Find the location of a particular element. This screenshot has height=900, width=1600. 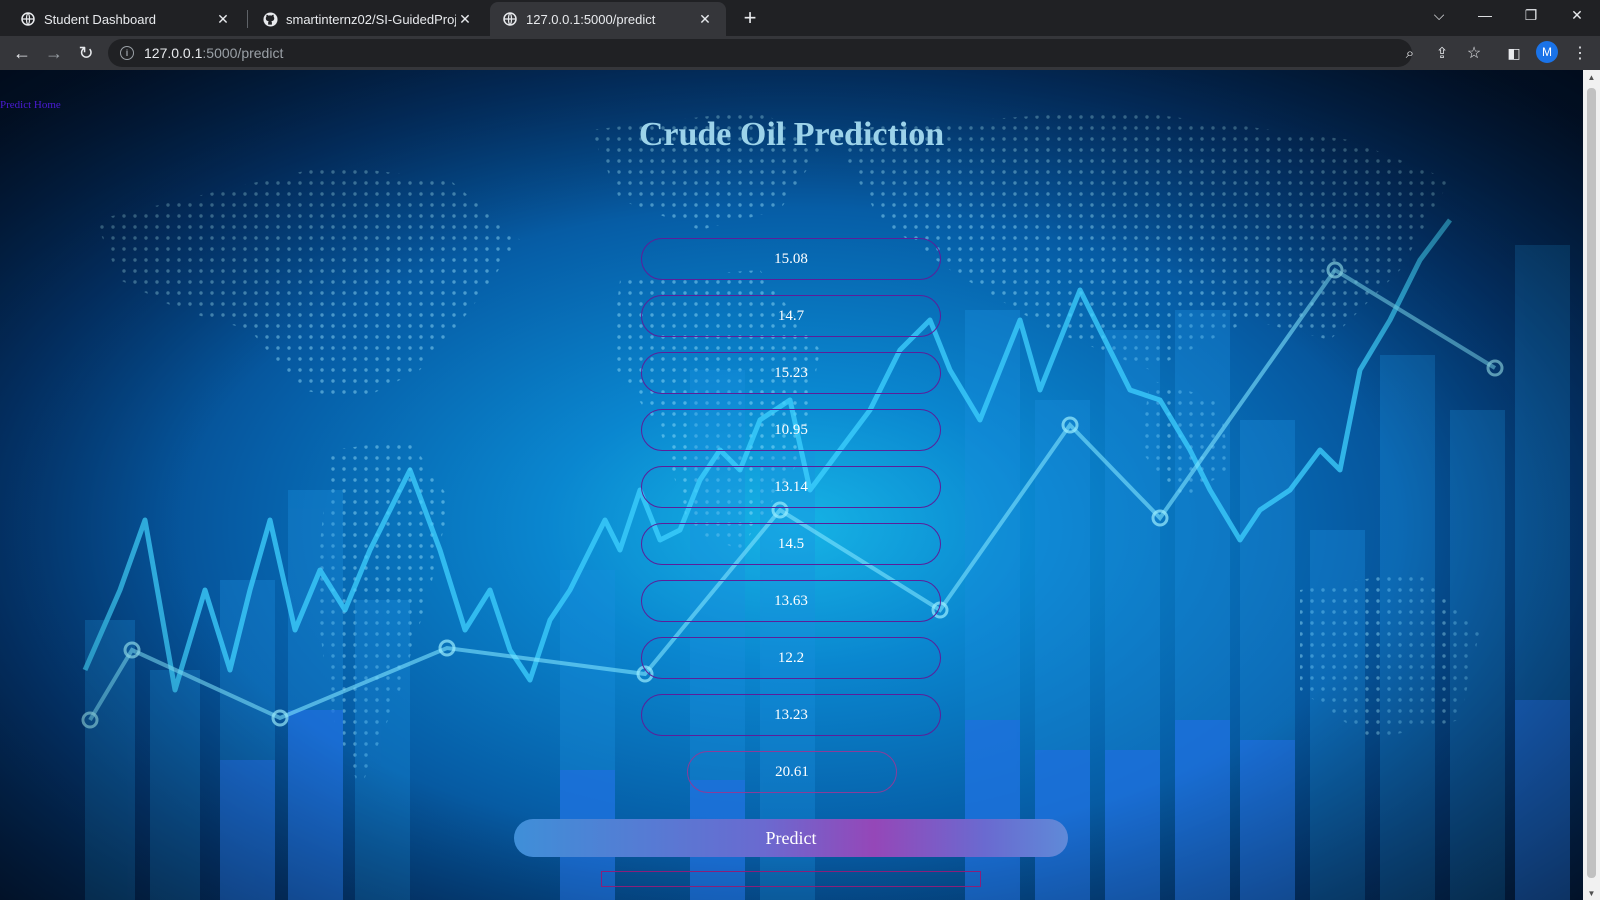

share-icon: ⇪ is located at coordinates (1442, 53).